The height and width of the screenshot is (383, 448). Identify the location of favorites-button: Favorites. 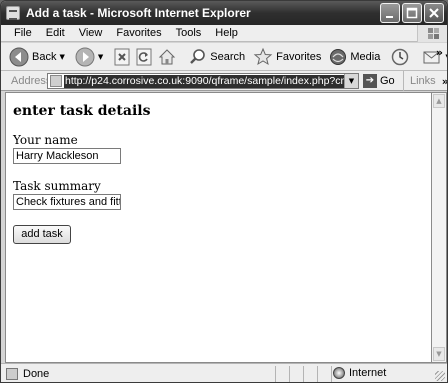
(287, 57).